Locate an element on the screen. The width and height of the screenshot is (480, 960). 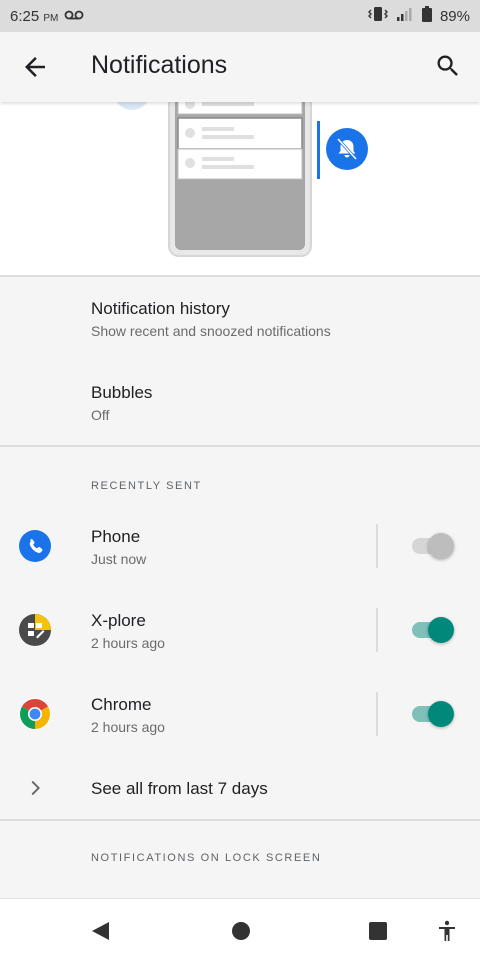
signal-icon is located at coordinates (405, 16).